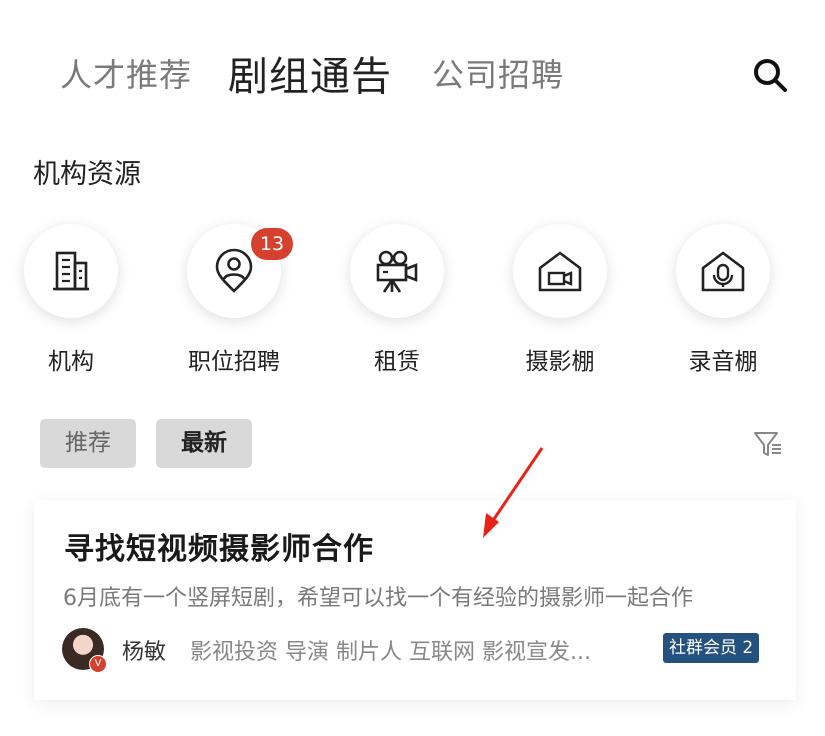 The width and height of the screenshot is (825, 736). Describe the element at coordinates (71, 362) in the screenshot. I see `resource-label: 机构` at that location.